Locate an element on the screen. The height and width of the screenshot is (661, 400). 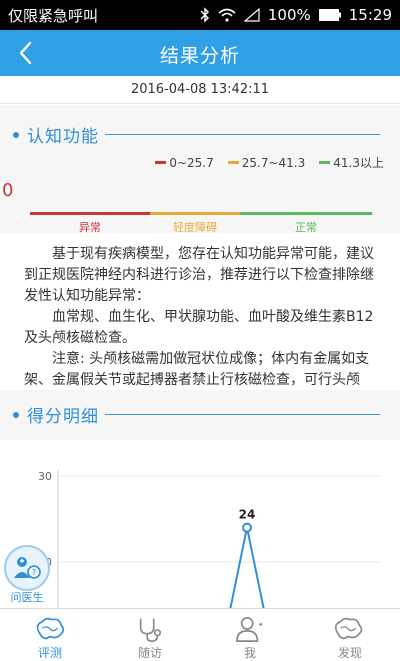
bluetooth-icon is located at coordinates (205, 15).